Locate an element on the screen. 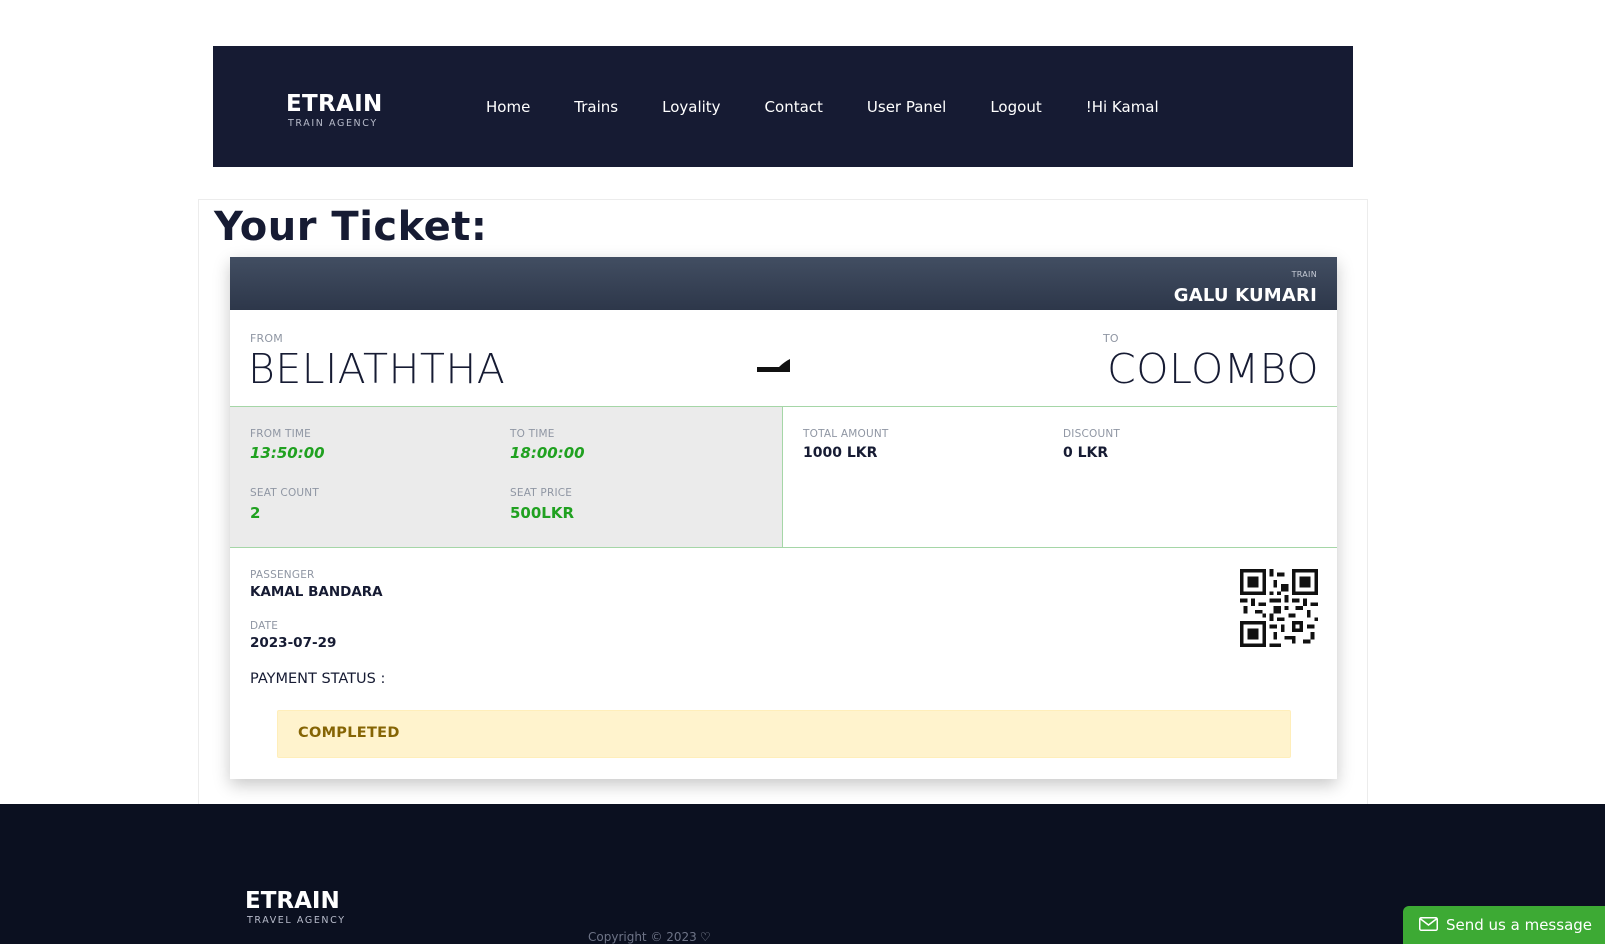 Image resolution: width=1605 pixels, height=944 pixels. to-station: COLOMBO is located at coordinates (1213, 369).